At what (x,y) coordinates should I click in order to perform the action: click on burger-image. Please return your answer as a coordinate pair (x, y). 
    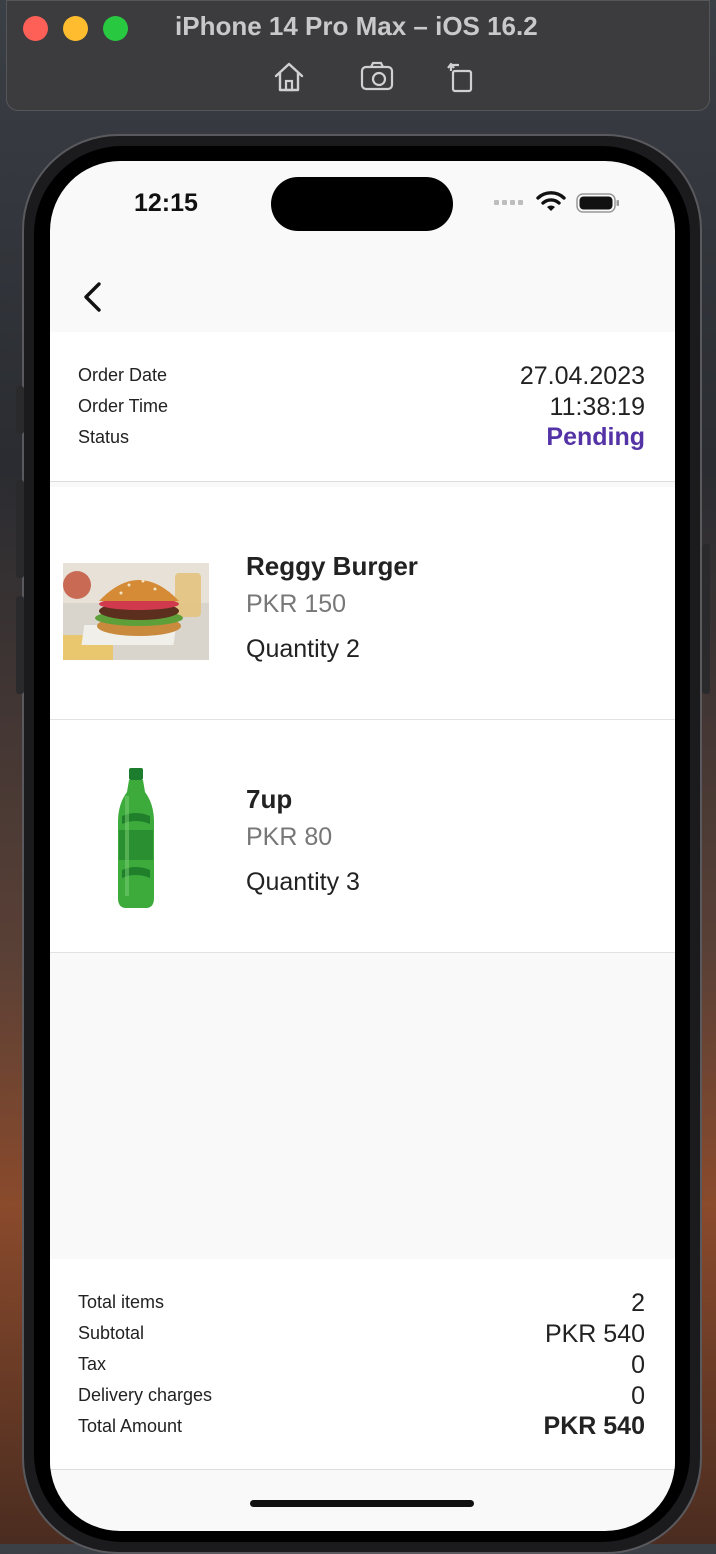
    Looking at the image, I should click on (136, 611).